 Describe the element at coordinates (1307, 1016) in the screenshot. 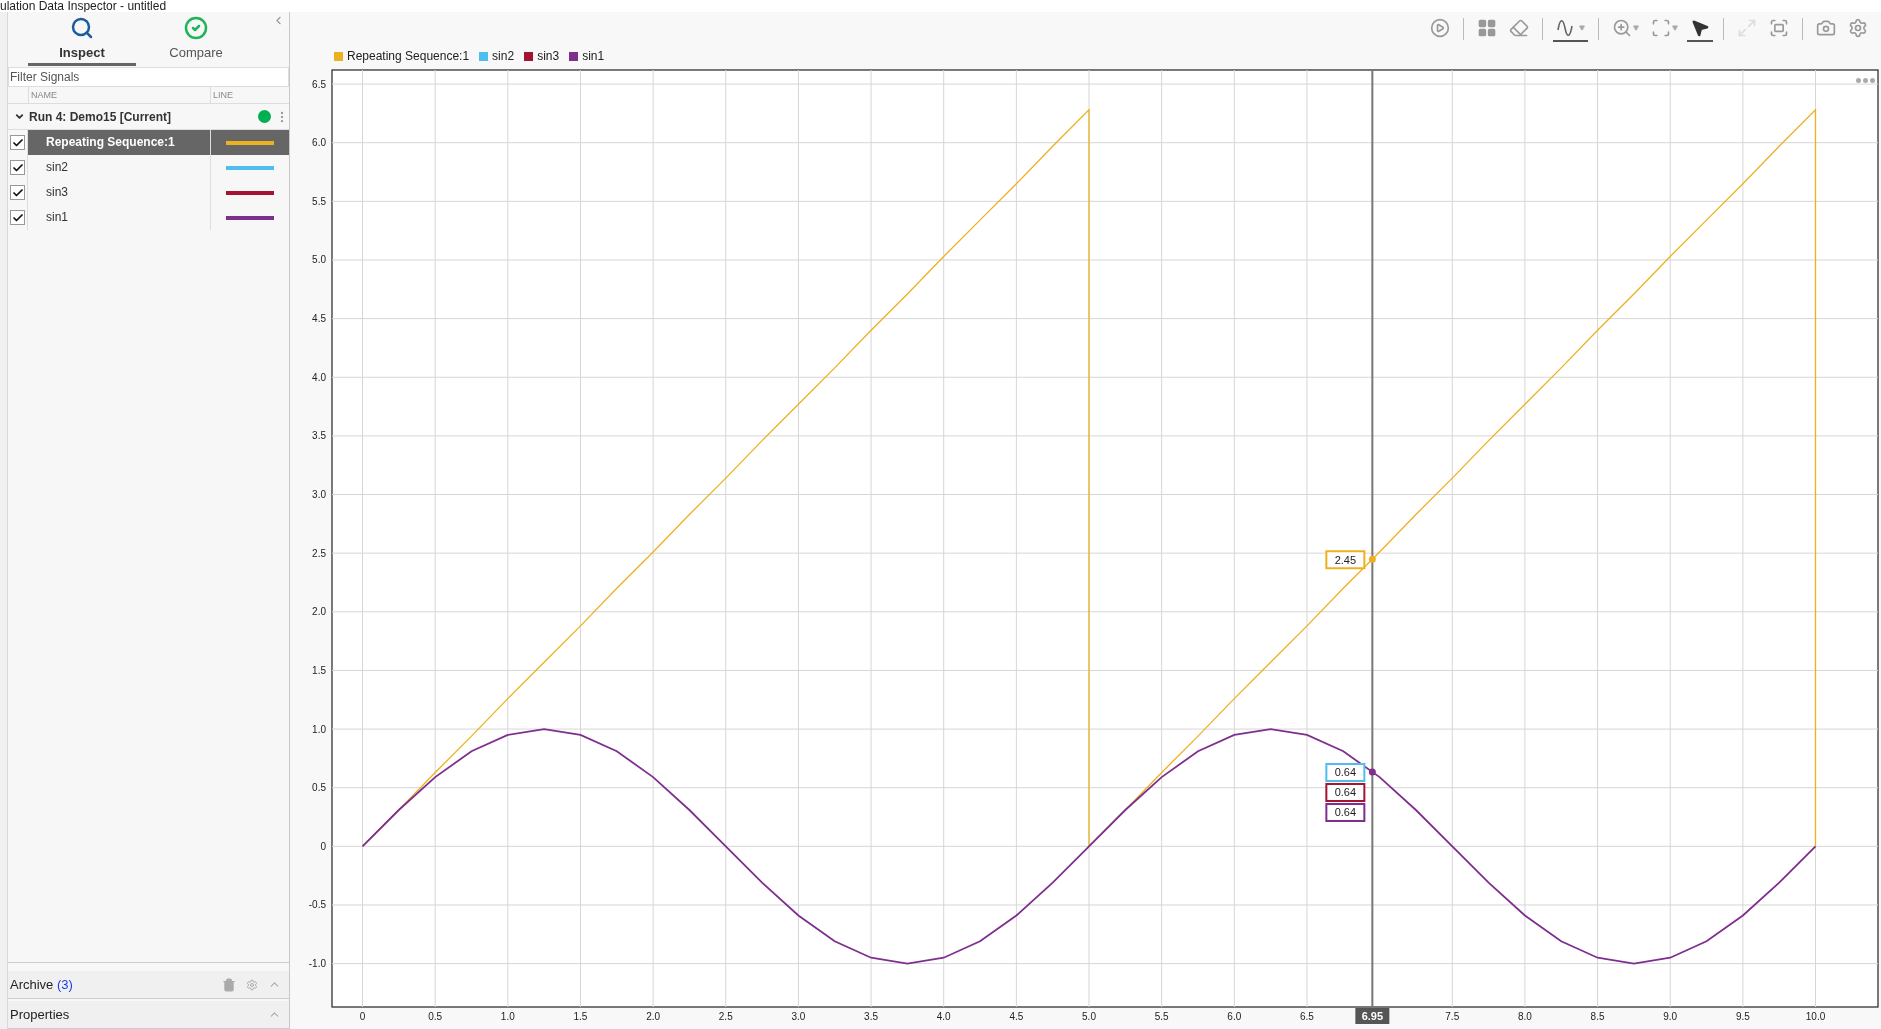

I see `x-tick-label: 6.5` at that location.